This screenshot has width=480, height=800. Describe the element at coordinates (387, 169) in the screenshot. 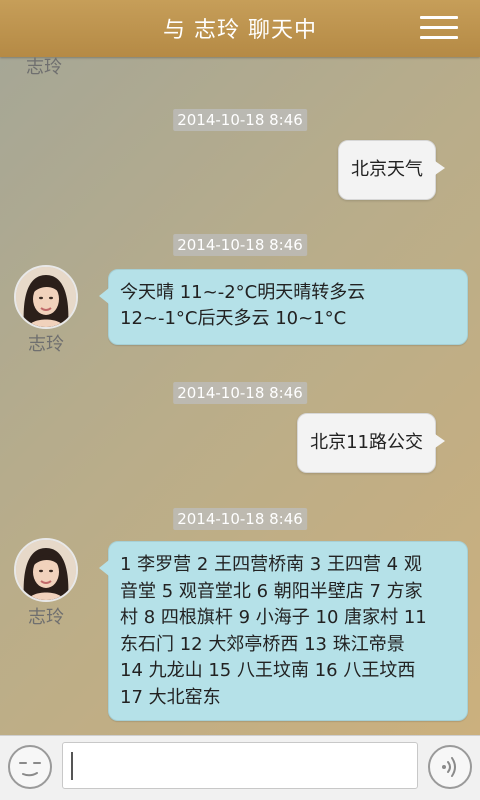

I see `message-text: 北京天气` at that location.